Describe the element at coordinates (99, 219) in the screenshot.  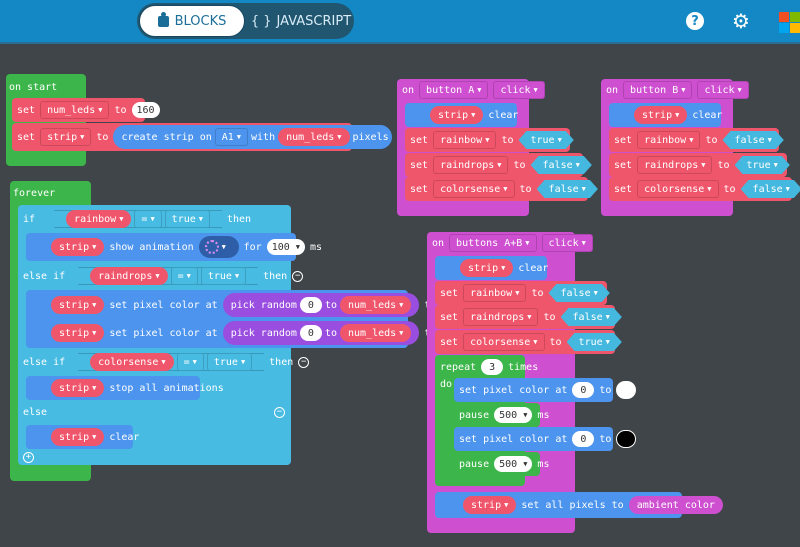
I see `rainbow-reporter: rainbow ▼` at that location.